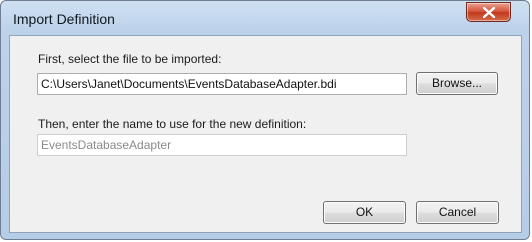  I want to click on ok-button: OK, so click(364, 212).